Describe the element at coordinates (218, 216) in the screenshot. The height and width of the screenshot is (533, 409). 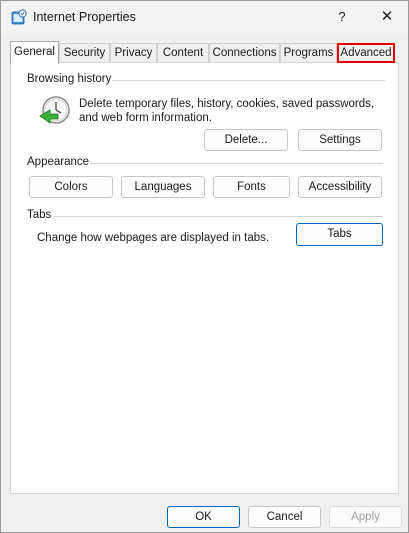
I see `tabs-group-divider` at that location.